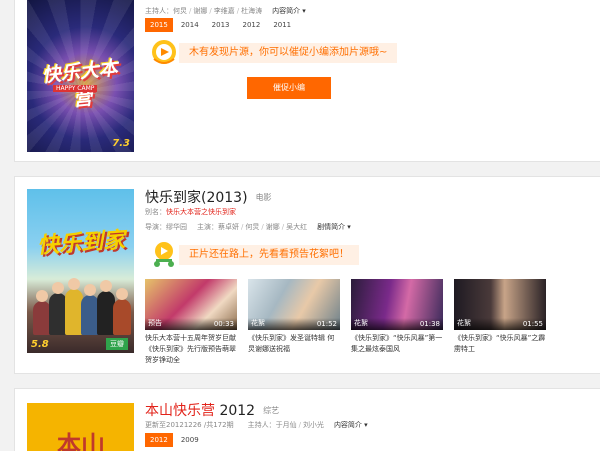 The width and height of the screenshot is (600, 451). What do you see at coordinates (251, 11) in the screenshot?
I see `host-name: 杜海涛` at bounding box center [251, 11].